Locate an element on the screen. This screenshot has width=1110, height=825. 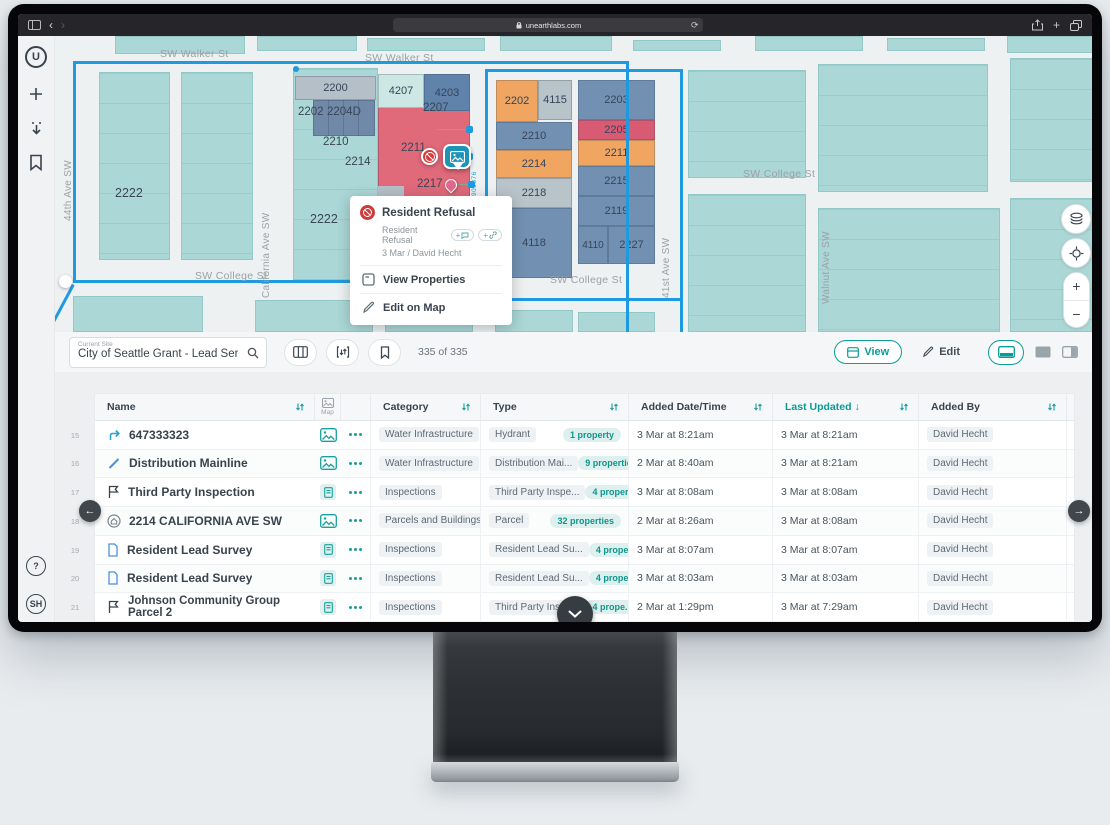
category-pill: Inspections is located at coordinates (410, 578).